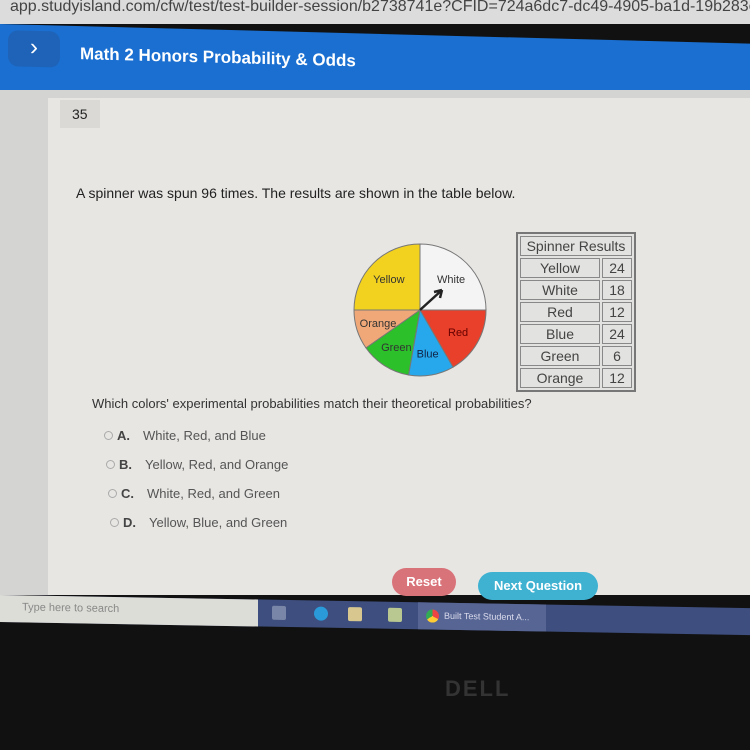 This screenshot has width=750, height=750. What do you see at coordinates (129, 611) in the screenshot?
I see `taskbar-search: Type here to search` at bounding box center [129, 611].